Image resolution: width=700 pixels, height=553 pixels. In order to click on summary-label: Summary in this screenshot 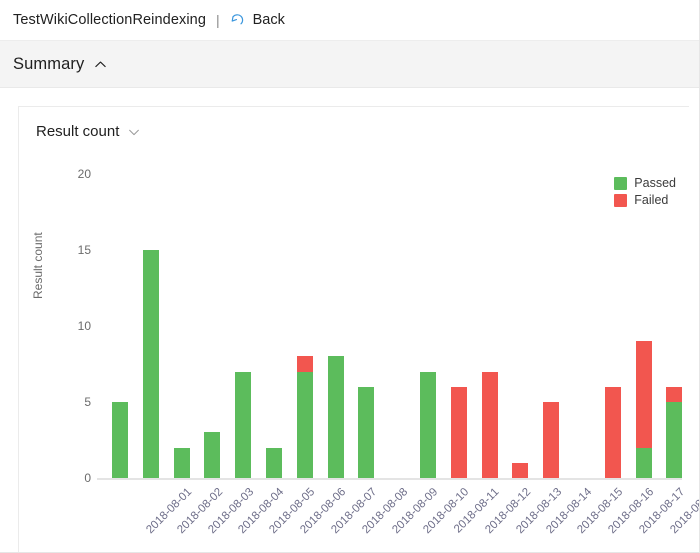, I will do `click(49, 63)`.